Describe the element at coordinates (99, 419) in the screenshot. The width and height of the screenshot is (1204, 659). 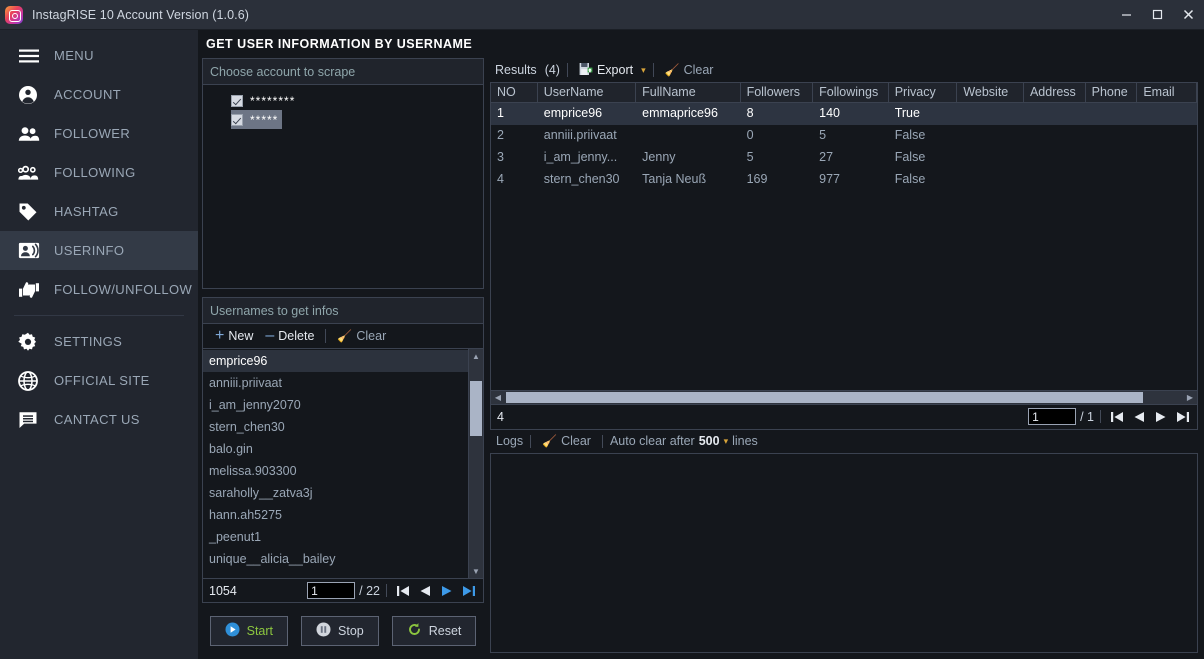
I see `sidebar-item-contact-us: CANTACT US` at that location.